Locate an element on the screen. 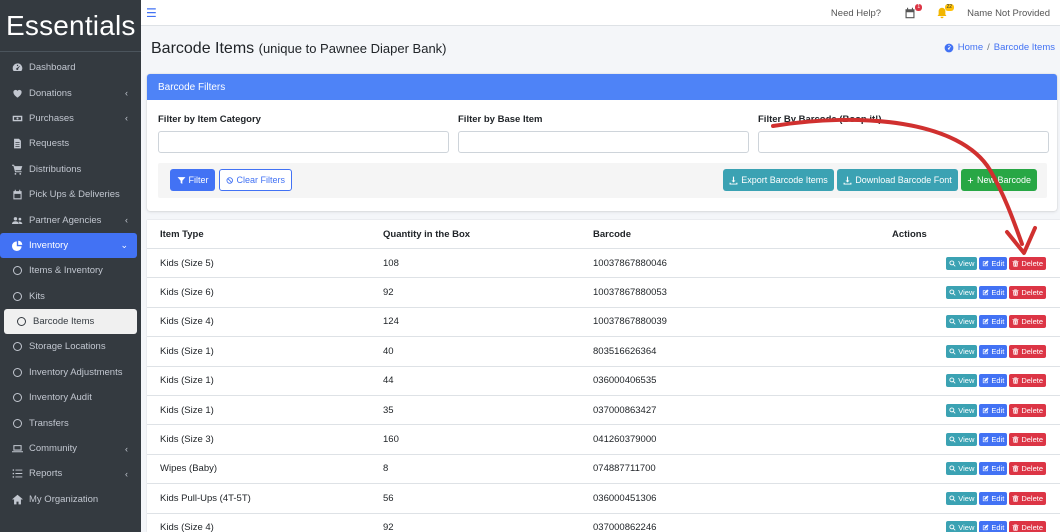 This screenshot has height=532, width=1060. sidebar-item-pickups: Pick Ups & Deliveries is located at coordinates (68, 194).